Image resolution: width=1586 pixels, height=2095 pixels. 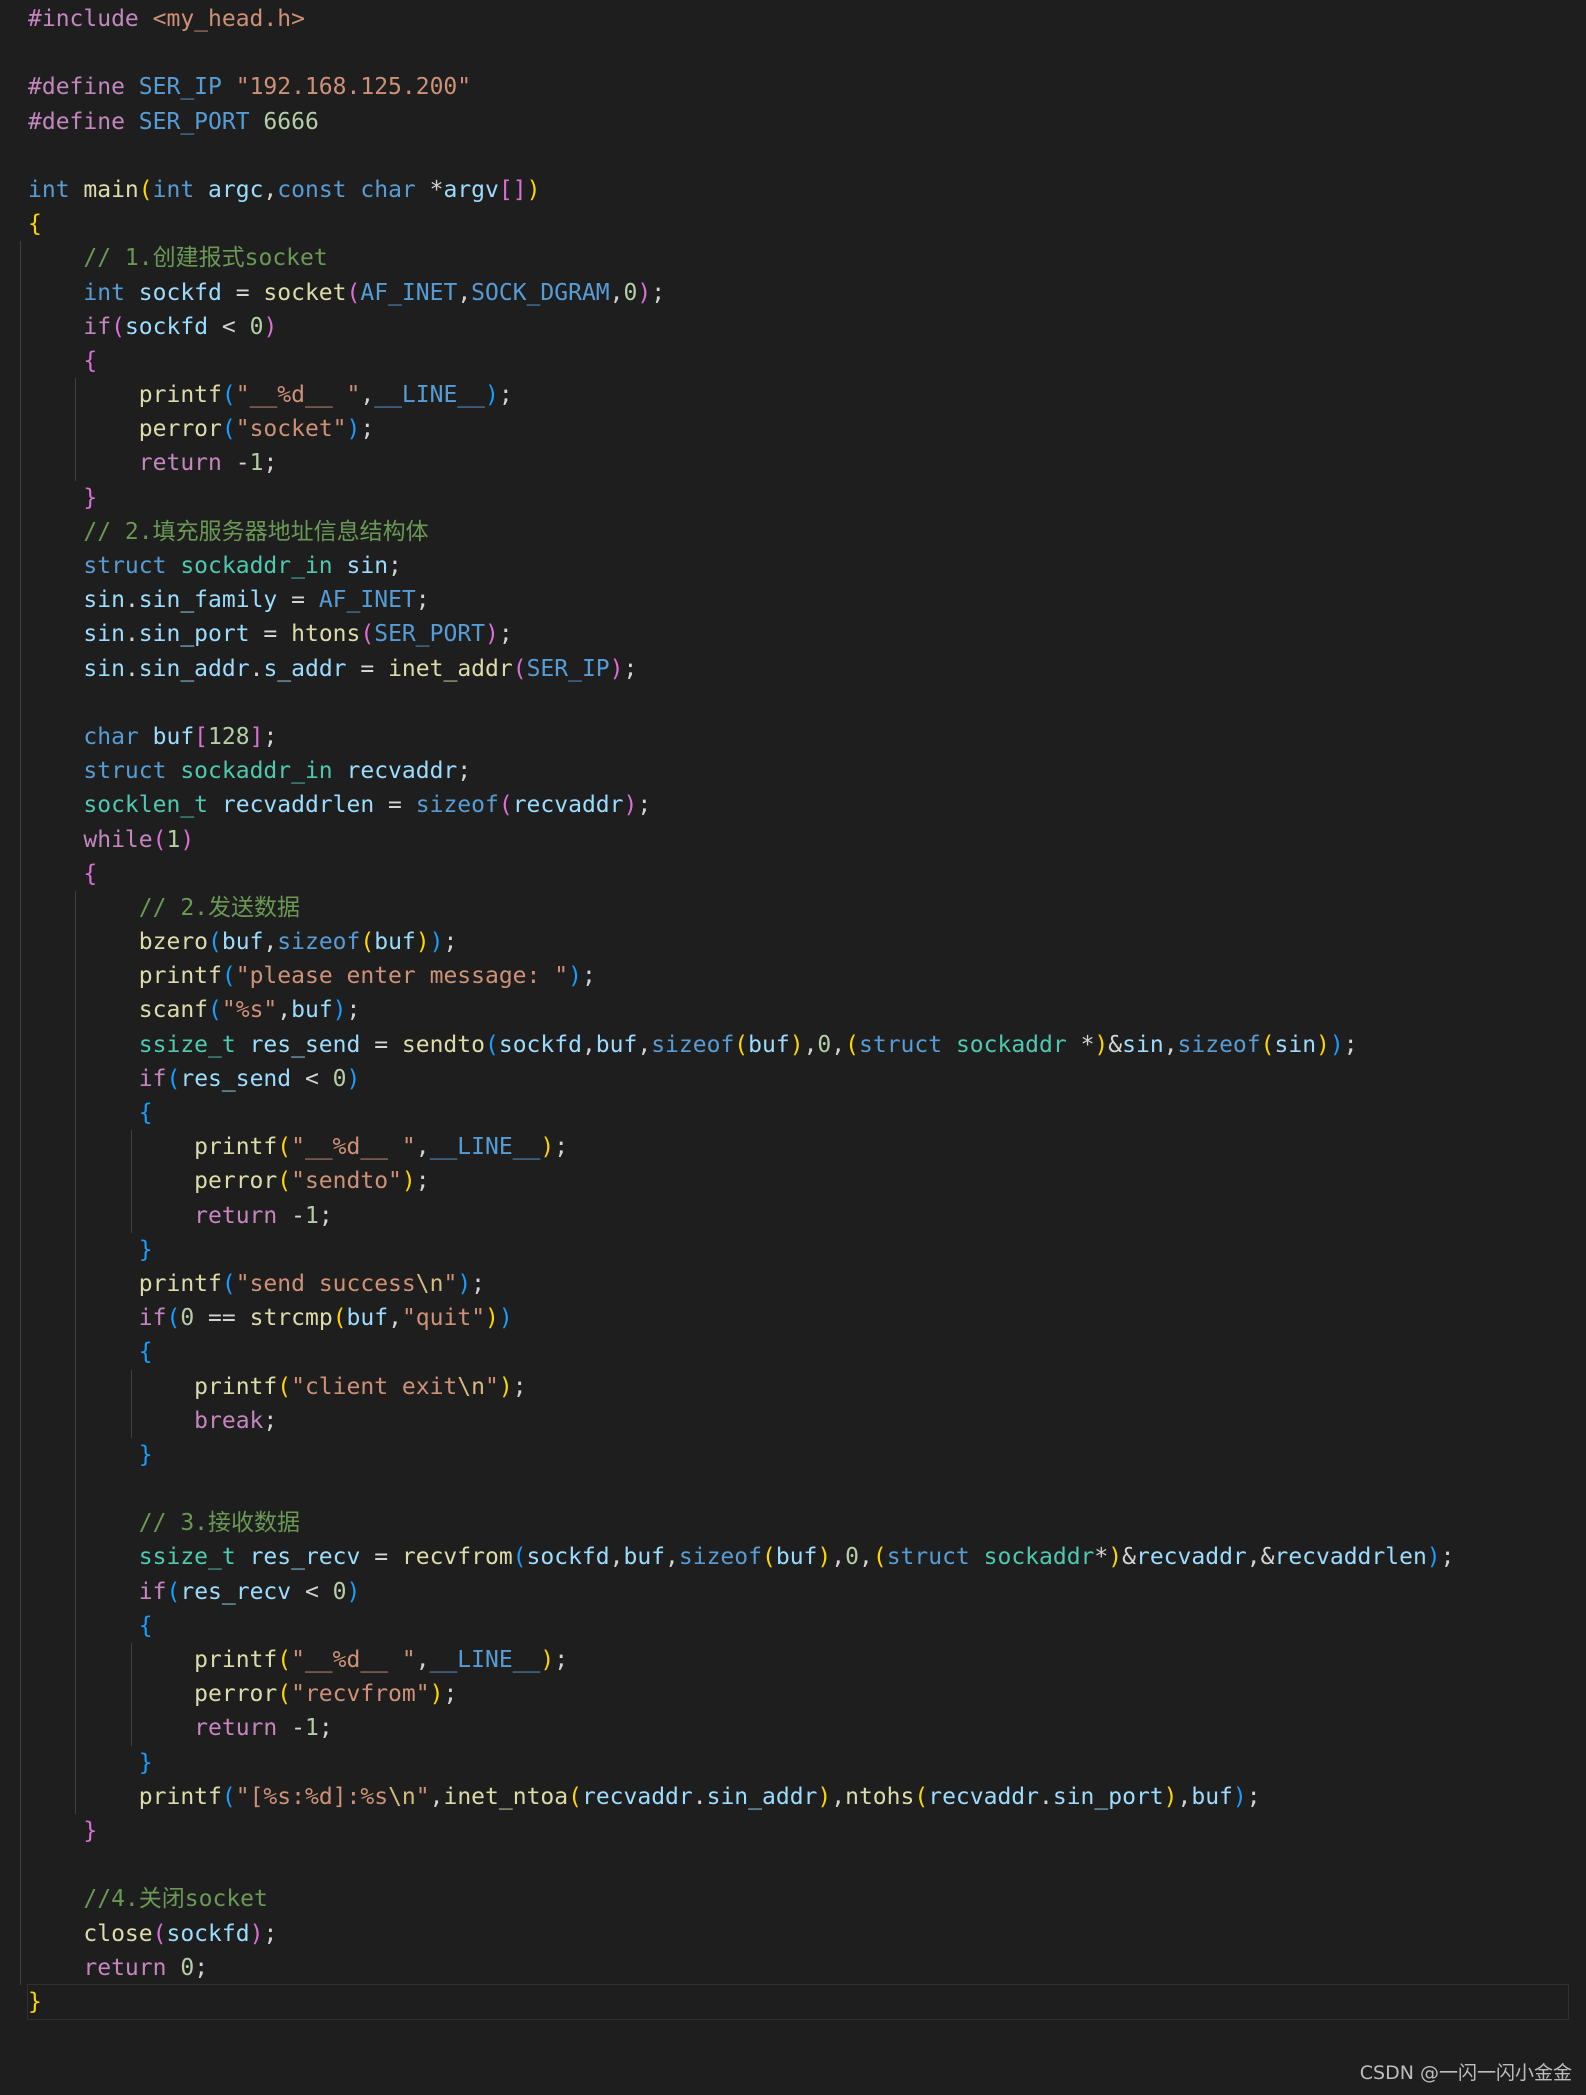 What do you see at coordinates (794, 668) in the screenshot?
I see `code-line: sin.sin_addr.s_addr = inet_addr(SER_IP);` at bounding box center [794, 668].